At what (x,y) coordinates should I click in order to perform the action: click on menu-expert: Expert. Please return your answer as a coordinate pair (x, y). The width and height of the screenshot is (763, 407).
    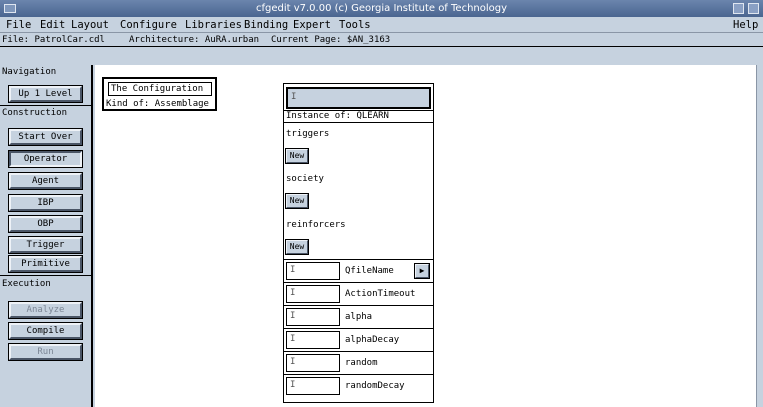
    Looking at the image, I should click on (312, 25).